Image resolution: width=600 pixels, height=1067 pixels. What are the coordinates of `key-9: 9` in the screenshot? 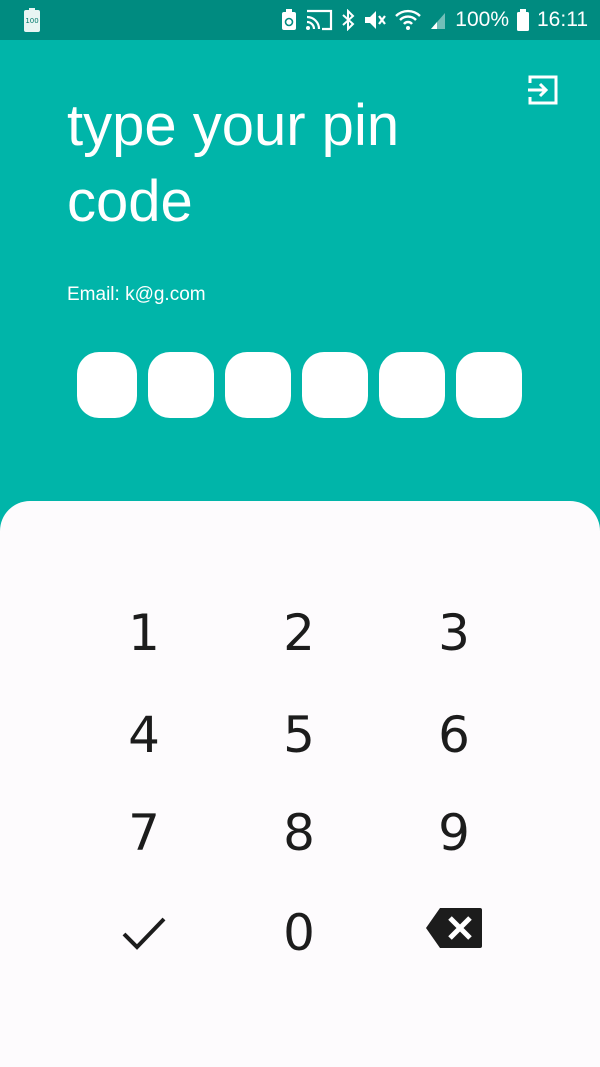 It's located at (454, 833).